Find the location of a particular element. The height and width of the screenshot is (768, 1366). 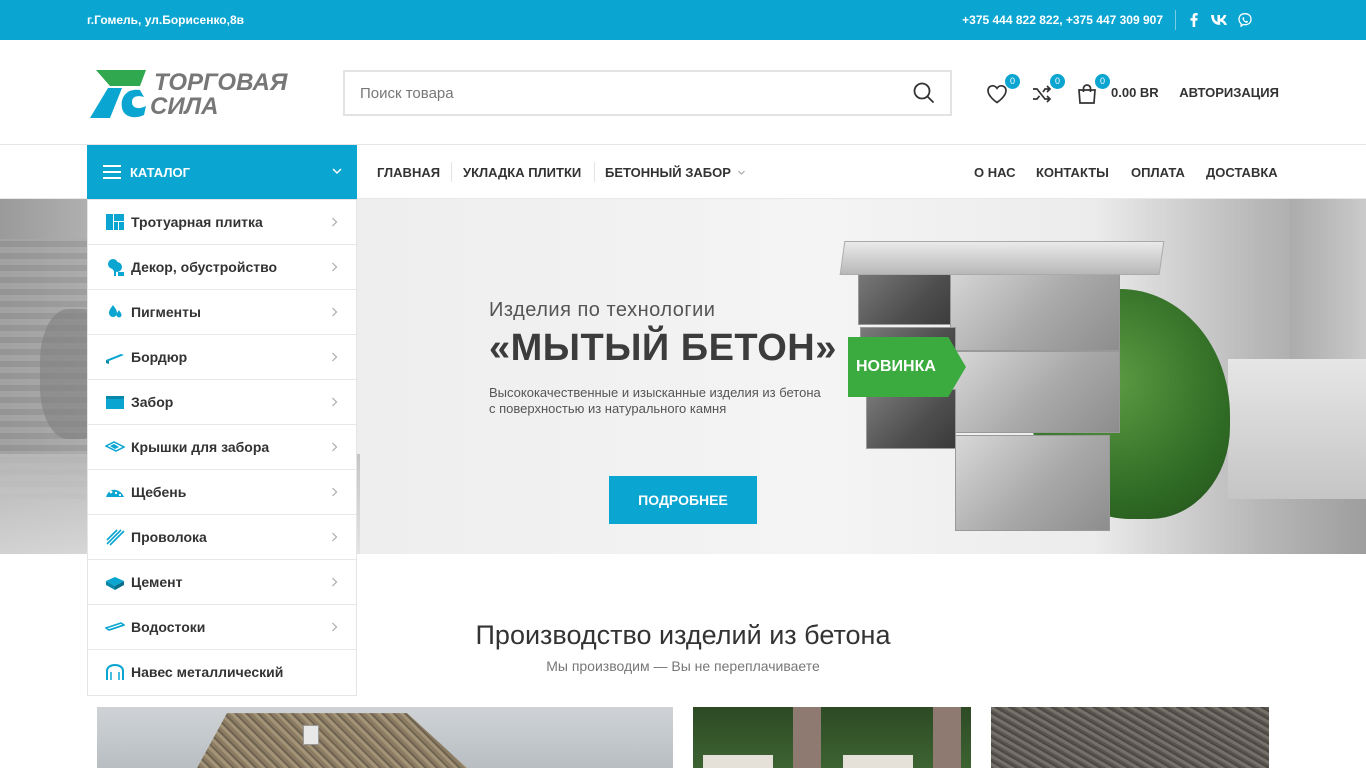

nav-item-payment: ОПЛАТА is located at coordinates (1158, 172).